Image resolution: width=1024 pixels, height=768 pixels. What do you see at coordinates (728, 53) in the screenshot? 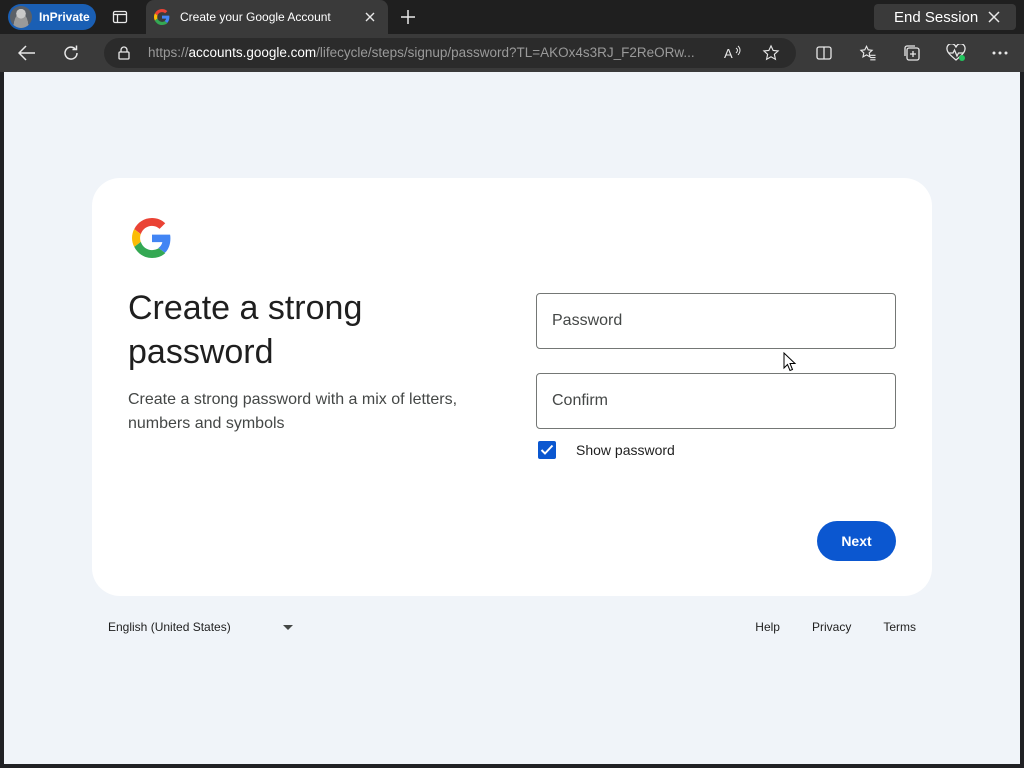
I see `svg-text: A` at bounding box center [728, 53].